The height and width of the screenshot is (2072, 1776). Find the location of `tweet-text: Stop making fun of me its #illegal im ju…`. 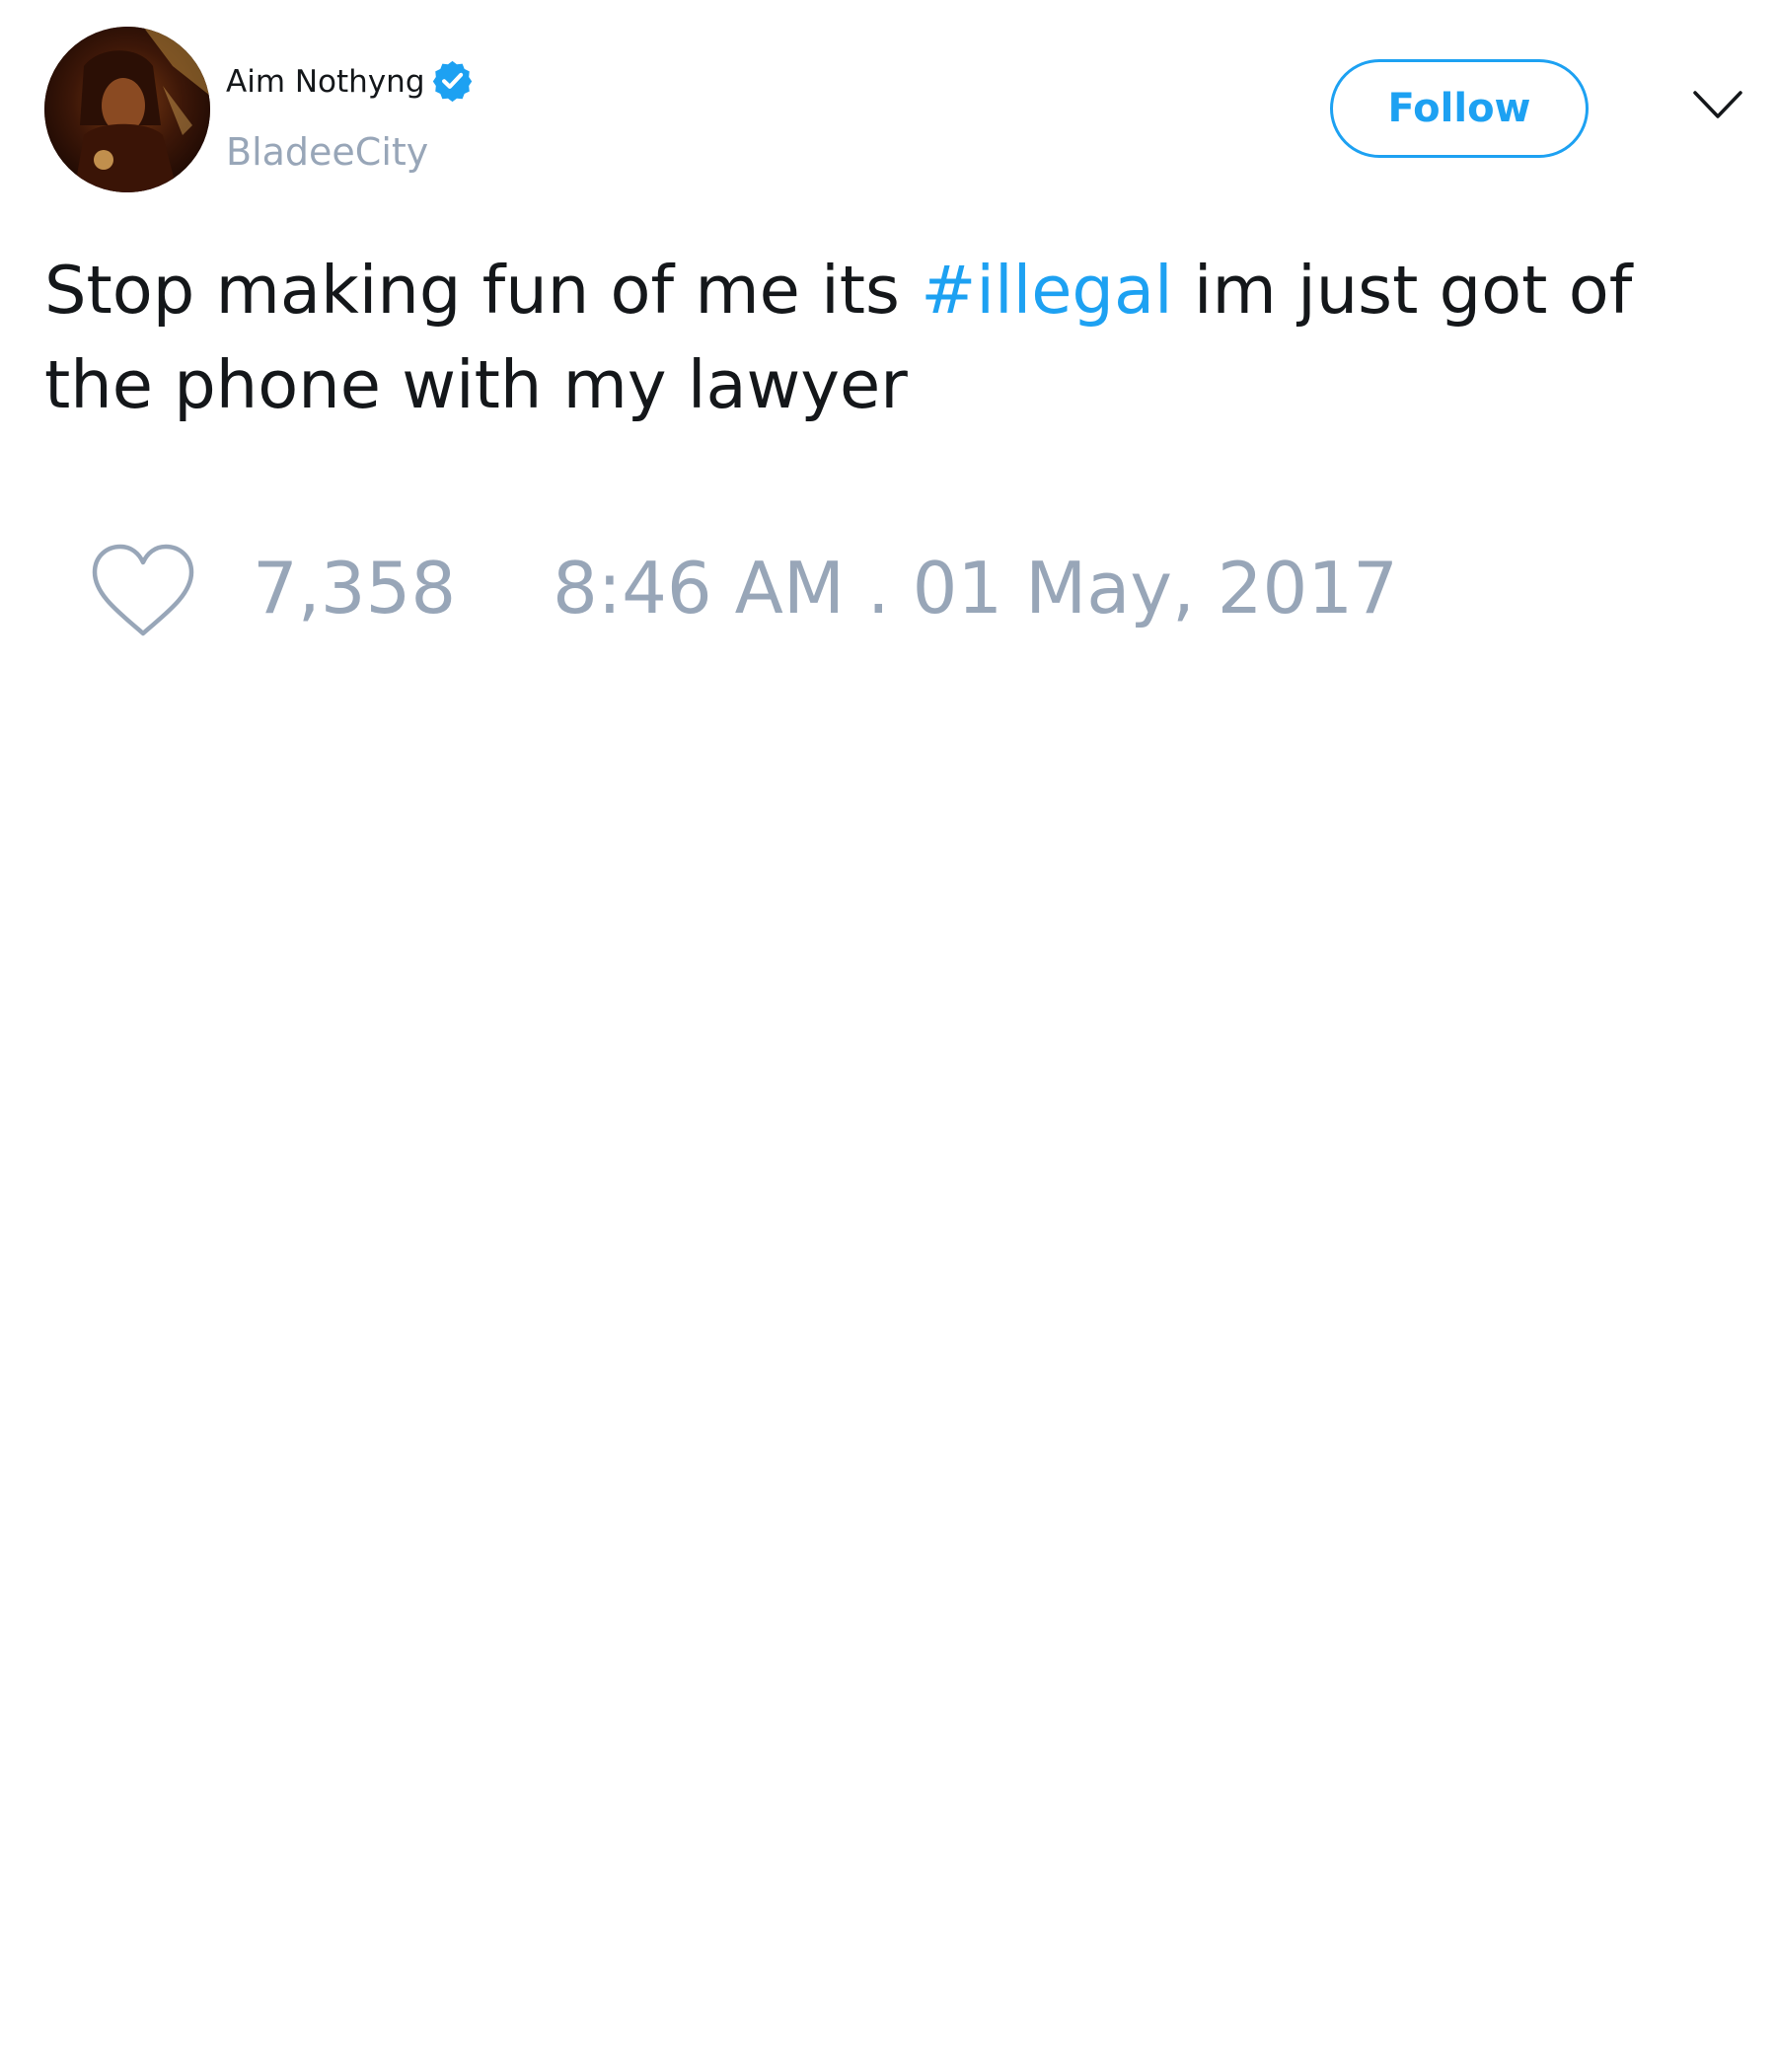

tweet-text: Stop making fun of me its #illegal im ju… is located at coordinates (888, 338).